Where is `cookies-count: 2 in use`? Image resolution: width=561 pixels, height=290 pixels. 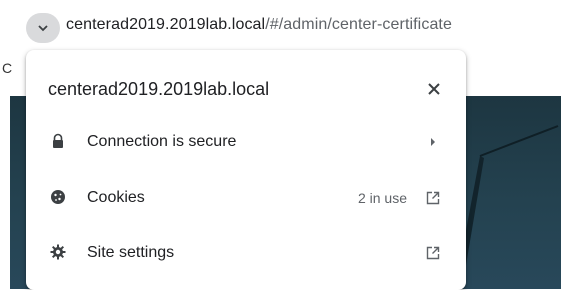
cookies-count: 2 in use is located at coordinates (382, 198).